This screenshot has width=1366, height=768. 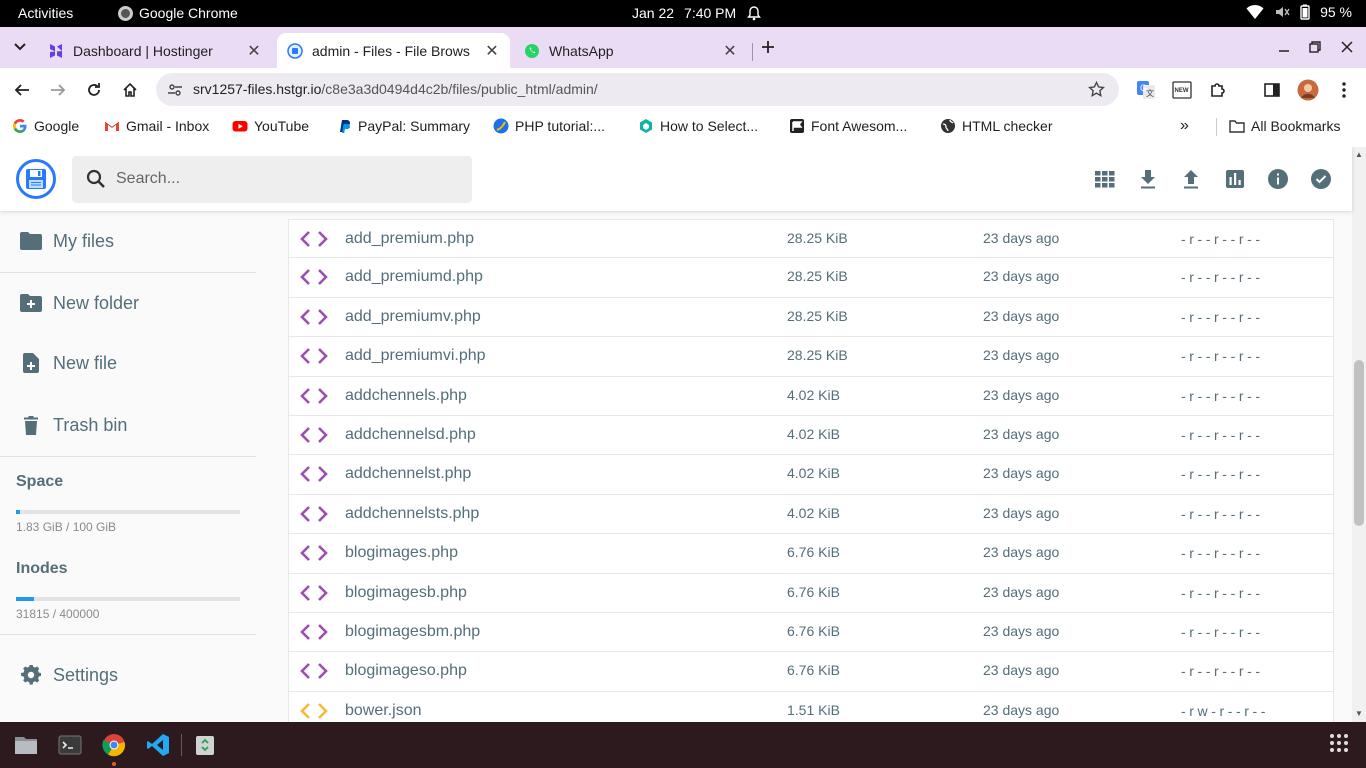 I want to click on file-name: addchennelsts.php, so click(x=412, y=513).